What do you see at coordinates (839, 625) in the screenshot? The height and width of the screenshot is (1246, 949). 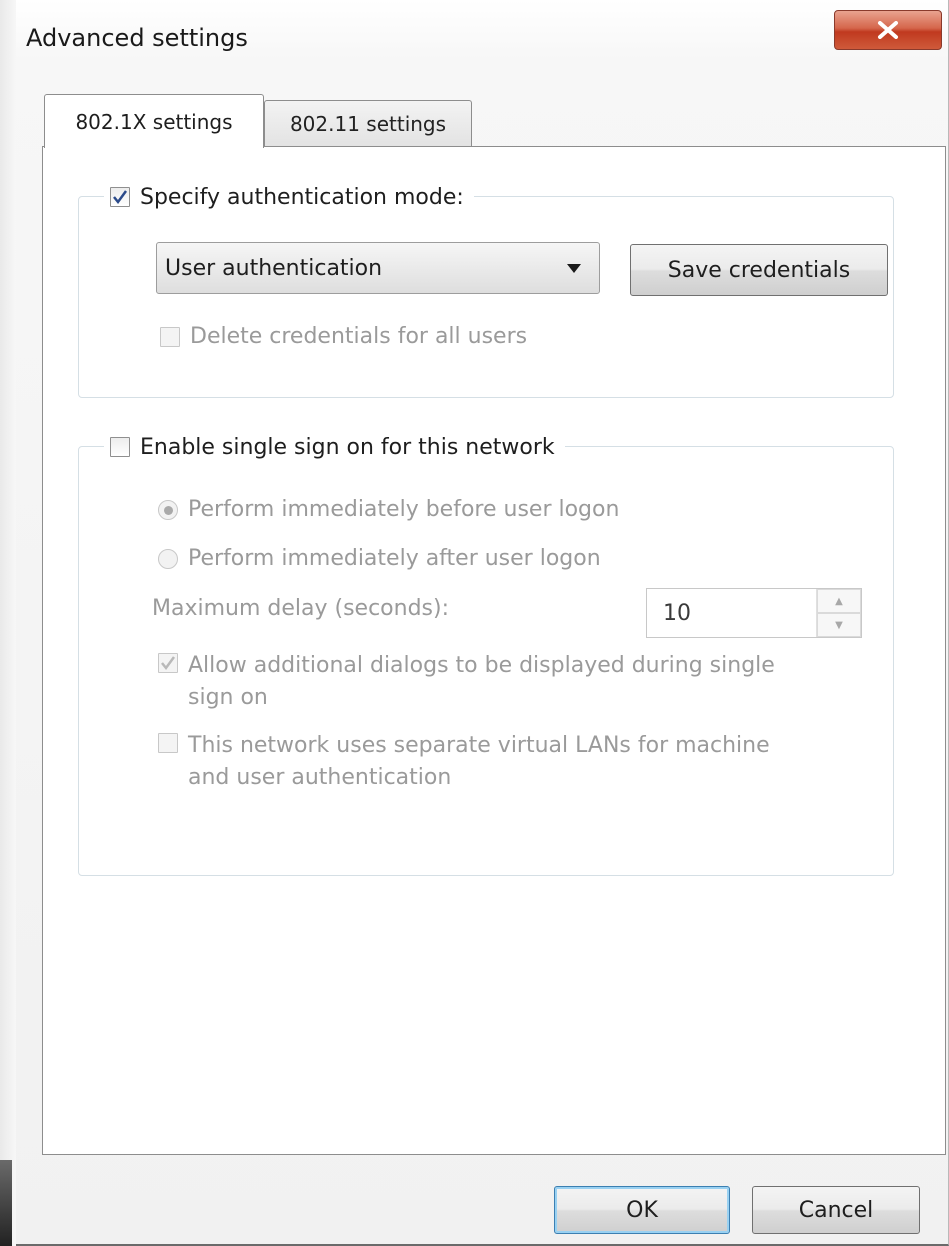 I see `spin-down-icon: ▼` at bounding box center [839, 625].